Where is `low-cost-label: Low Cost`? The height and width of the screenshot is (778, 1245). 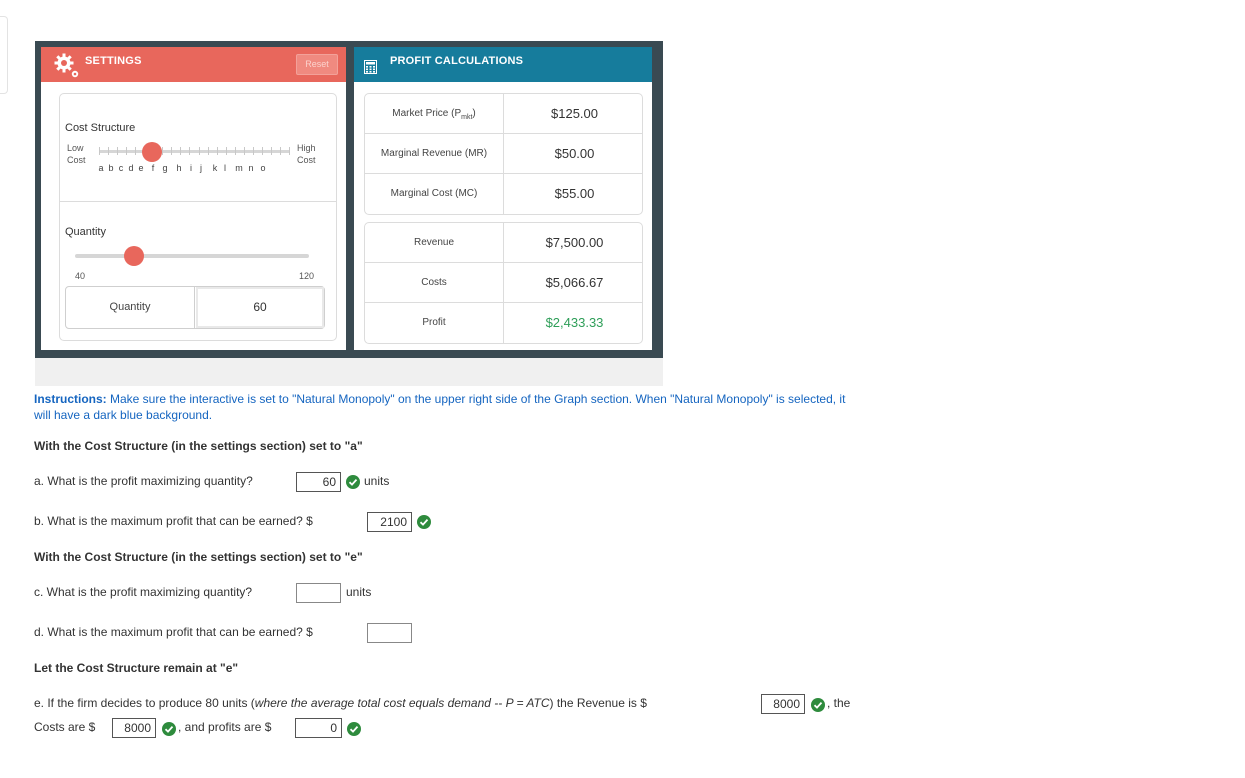
low-cost-label: Low Cost is located at coordinates (76, 154).